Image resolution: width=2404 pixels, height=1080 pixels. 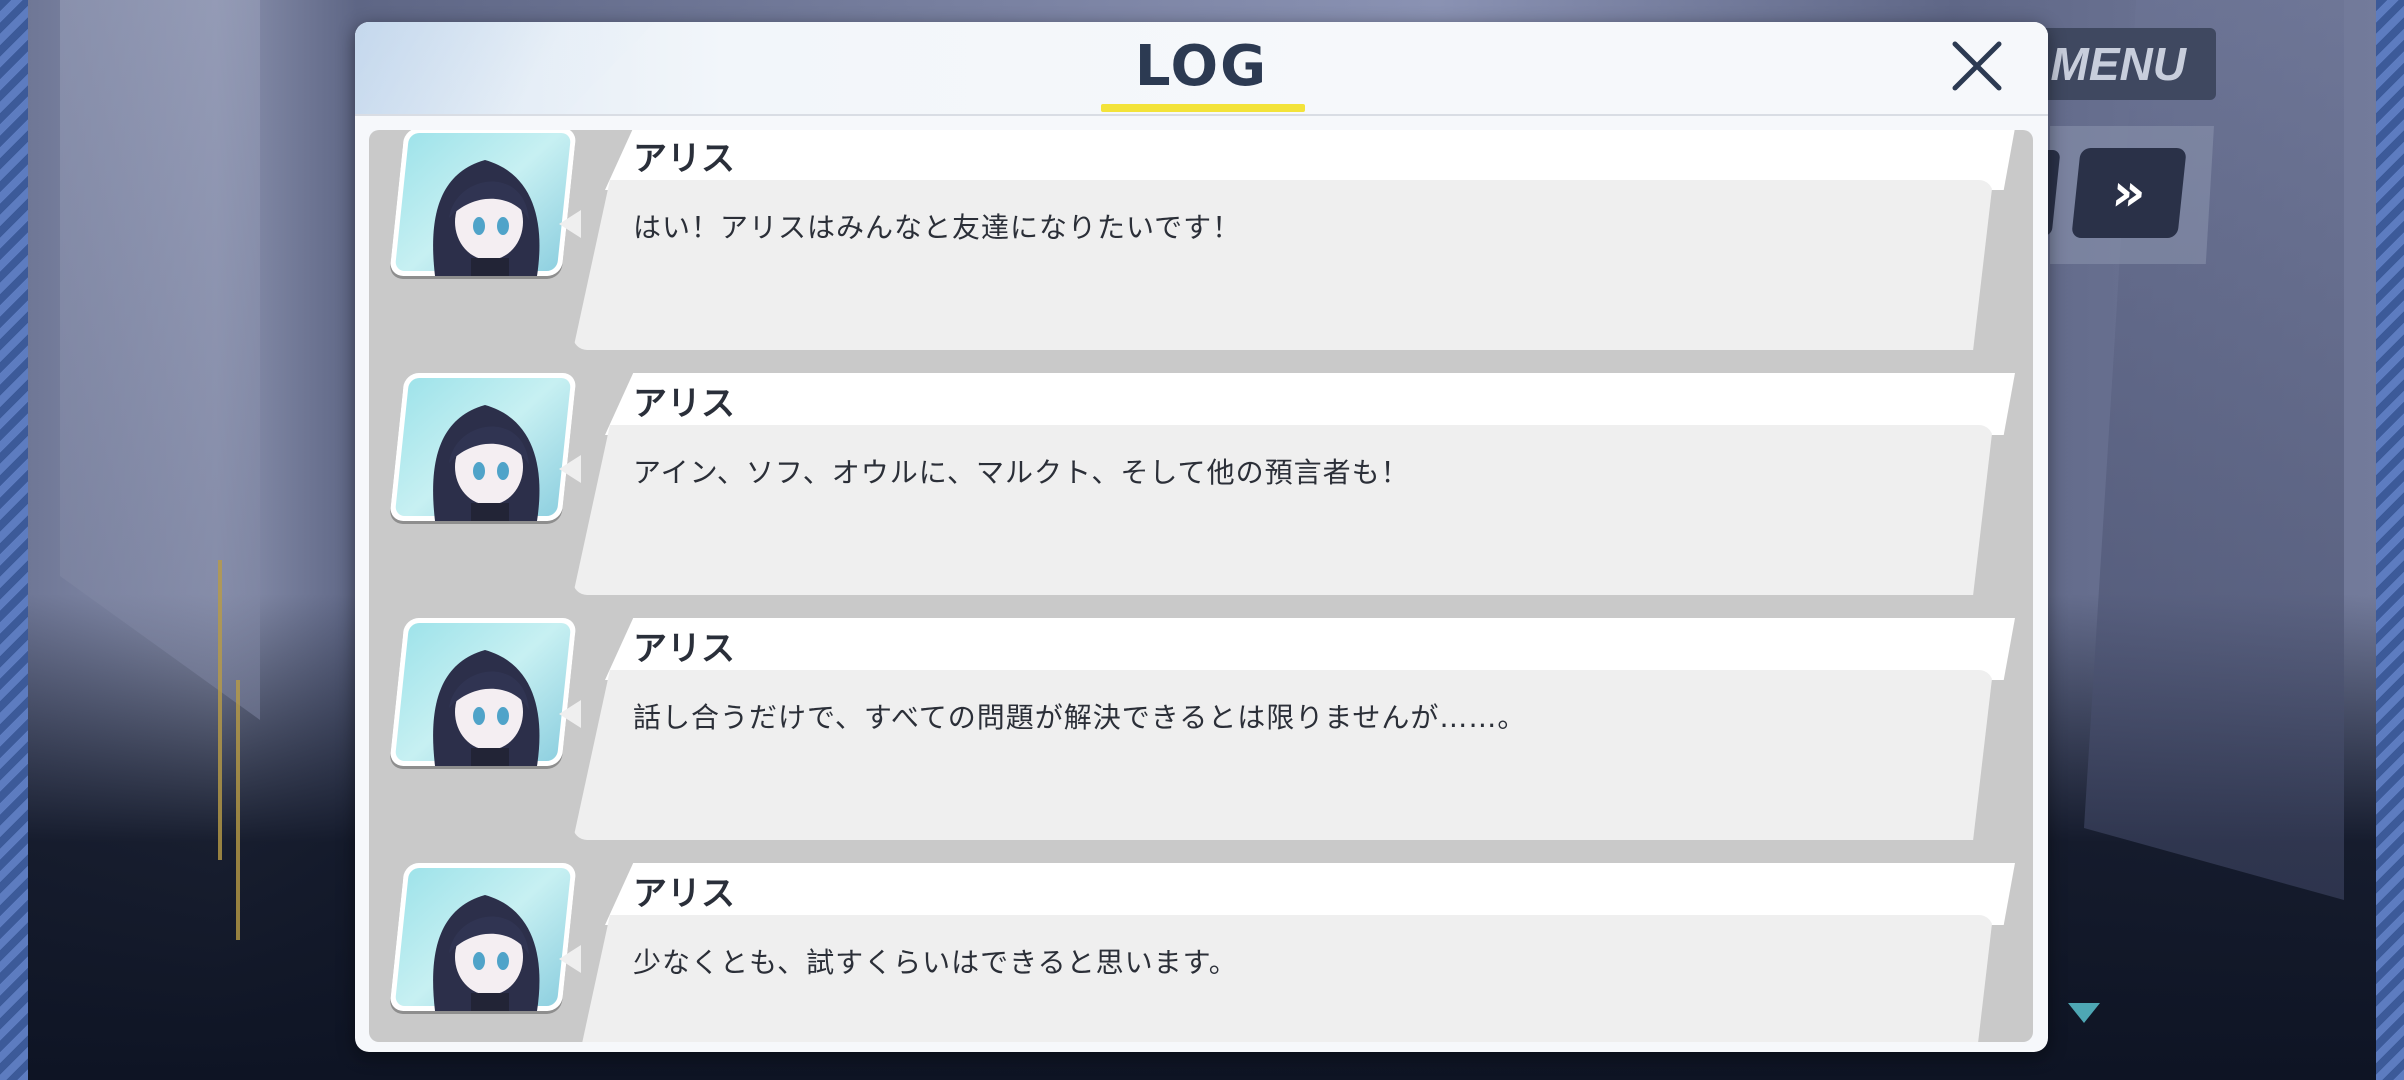 I want to click on fast-forward-icon: », so click(x=2129, y=193).